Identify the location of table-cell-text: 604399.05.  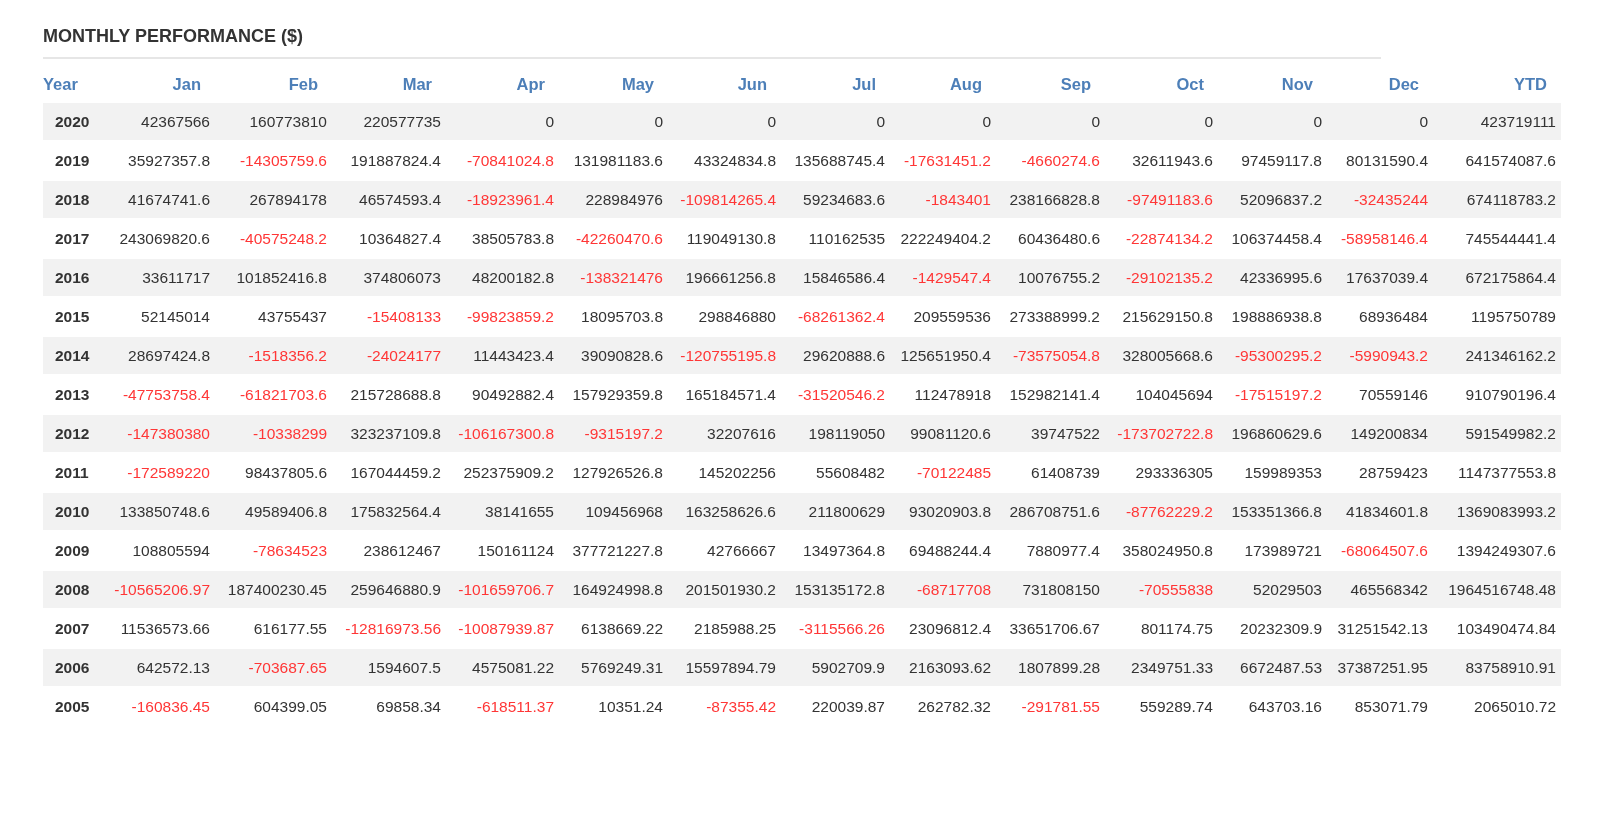
(290, 706).